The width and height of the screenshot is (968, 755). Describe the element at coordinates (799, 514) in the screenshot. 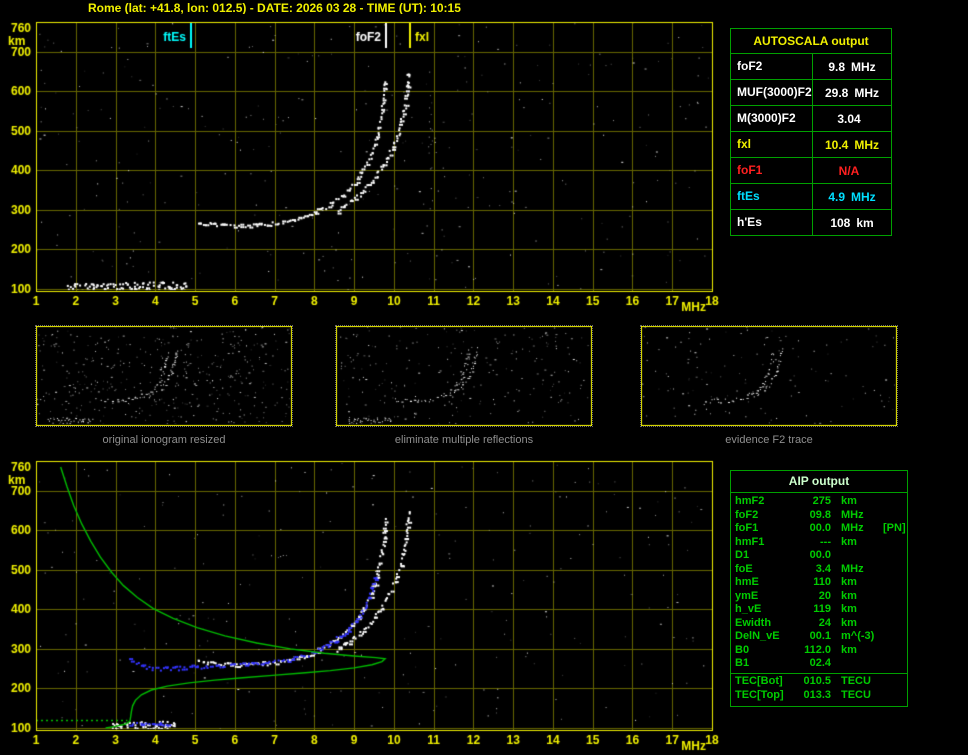

I see `aip-row-fof2: foF2 09.8 MHz` at that location.